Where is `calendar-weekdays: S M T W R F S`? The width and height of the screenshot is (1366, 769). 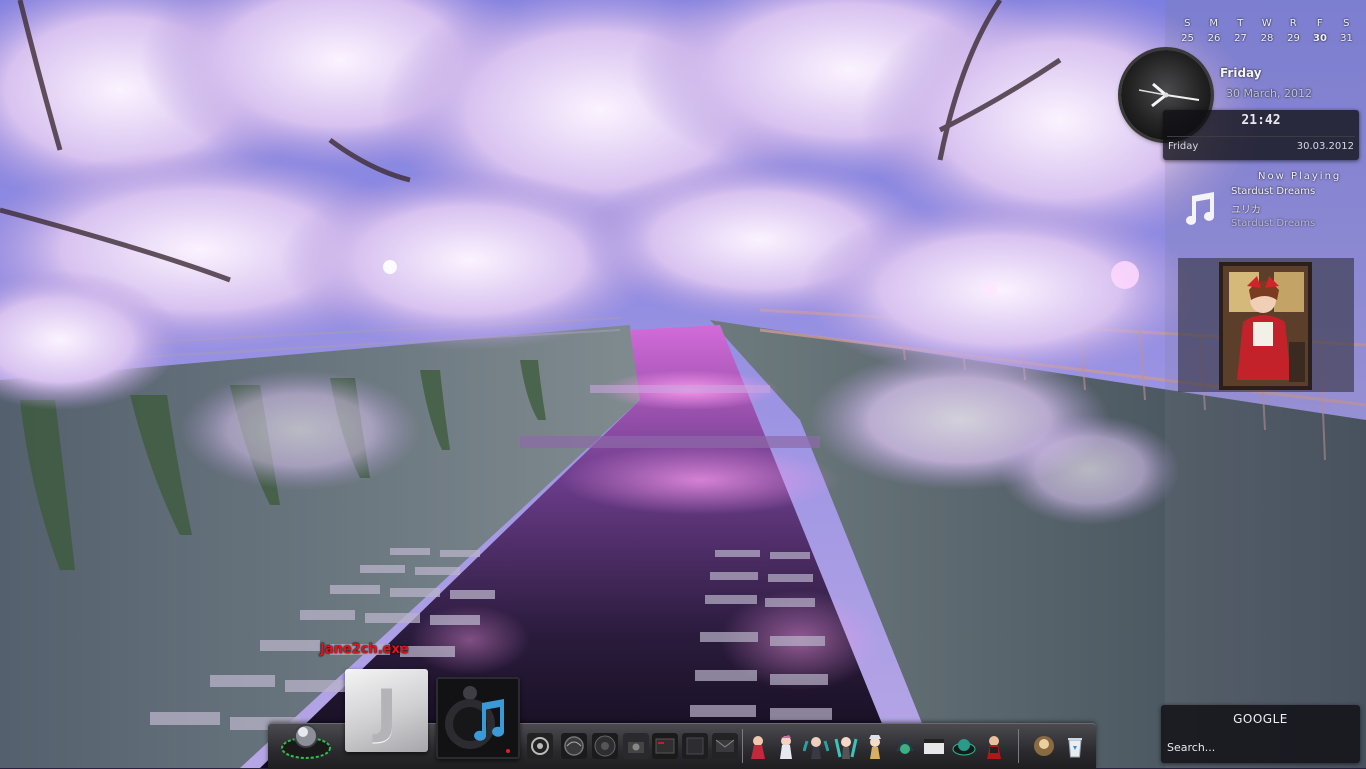
calendar-weekdays: S M T W R F S is located at coordinates (1267, 23).